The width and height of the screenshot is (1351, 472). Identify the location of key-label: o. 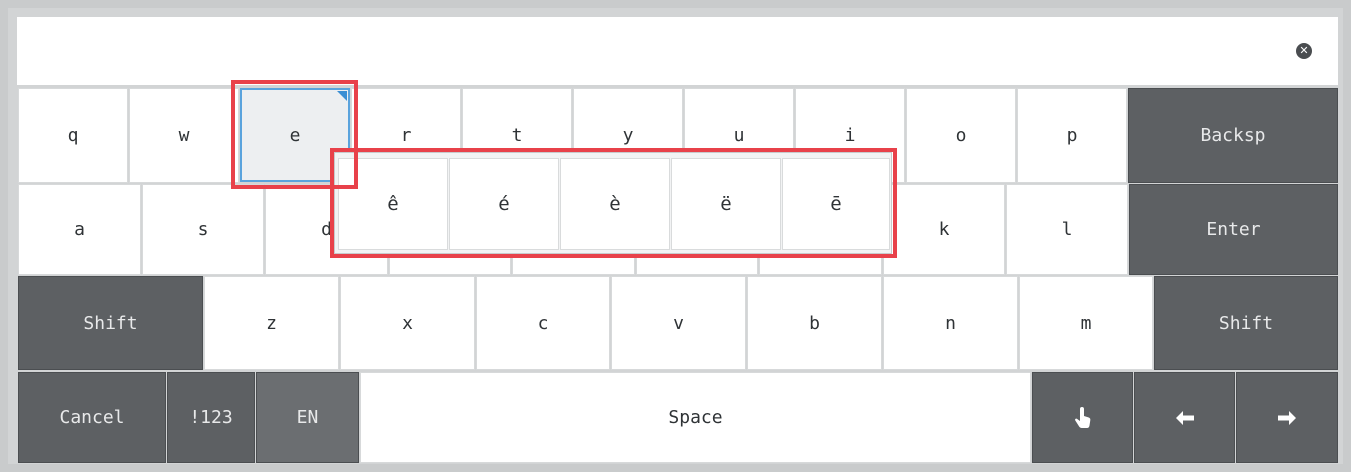
(961, 135).